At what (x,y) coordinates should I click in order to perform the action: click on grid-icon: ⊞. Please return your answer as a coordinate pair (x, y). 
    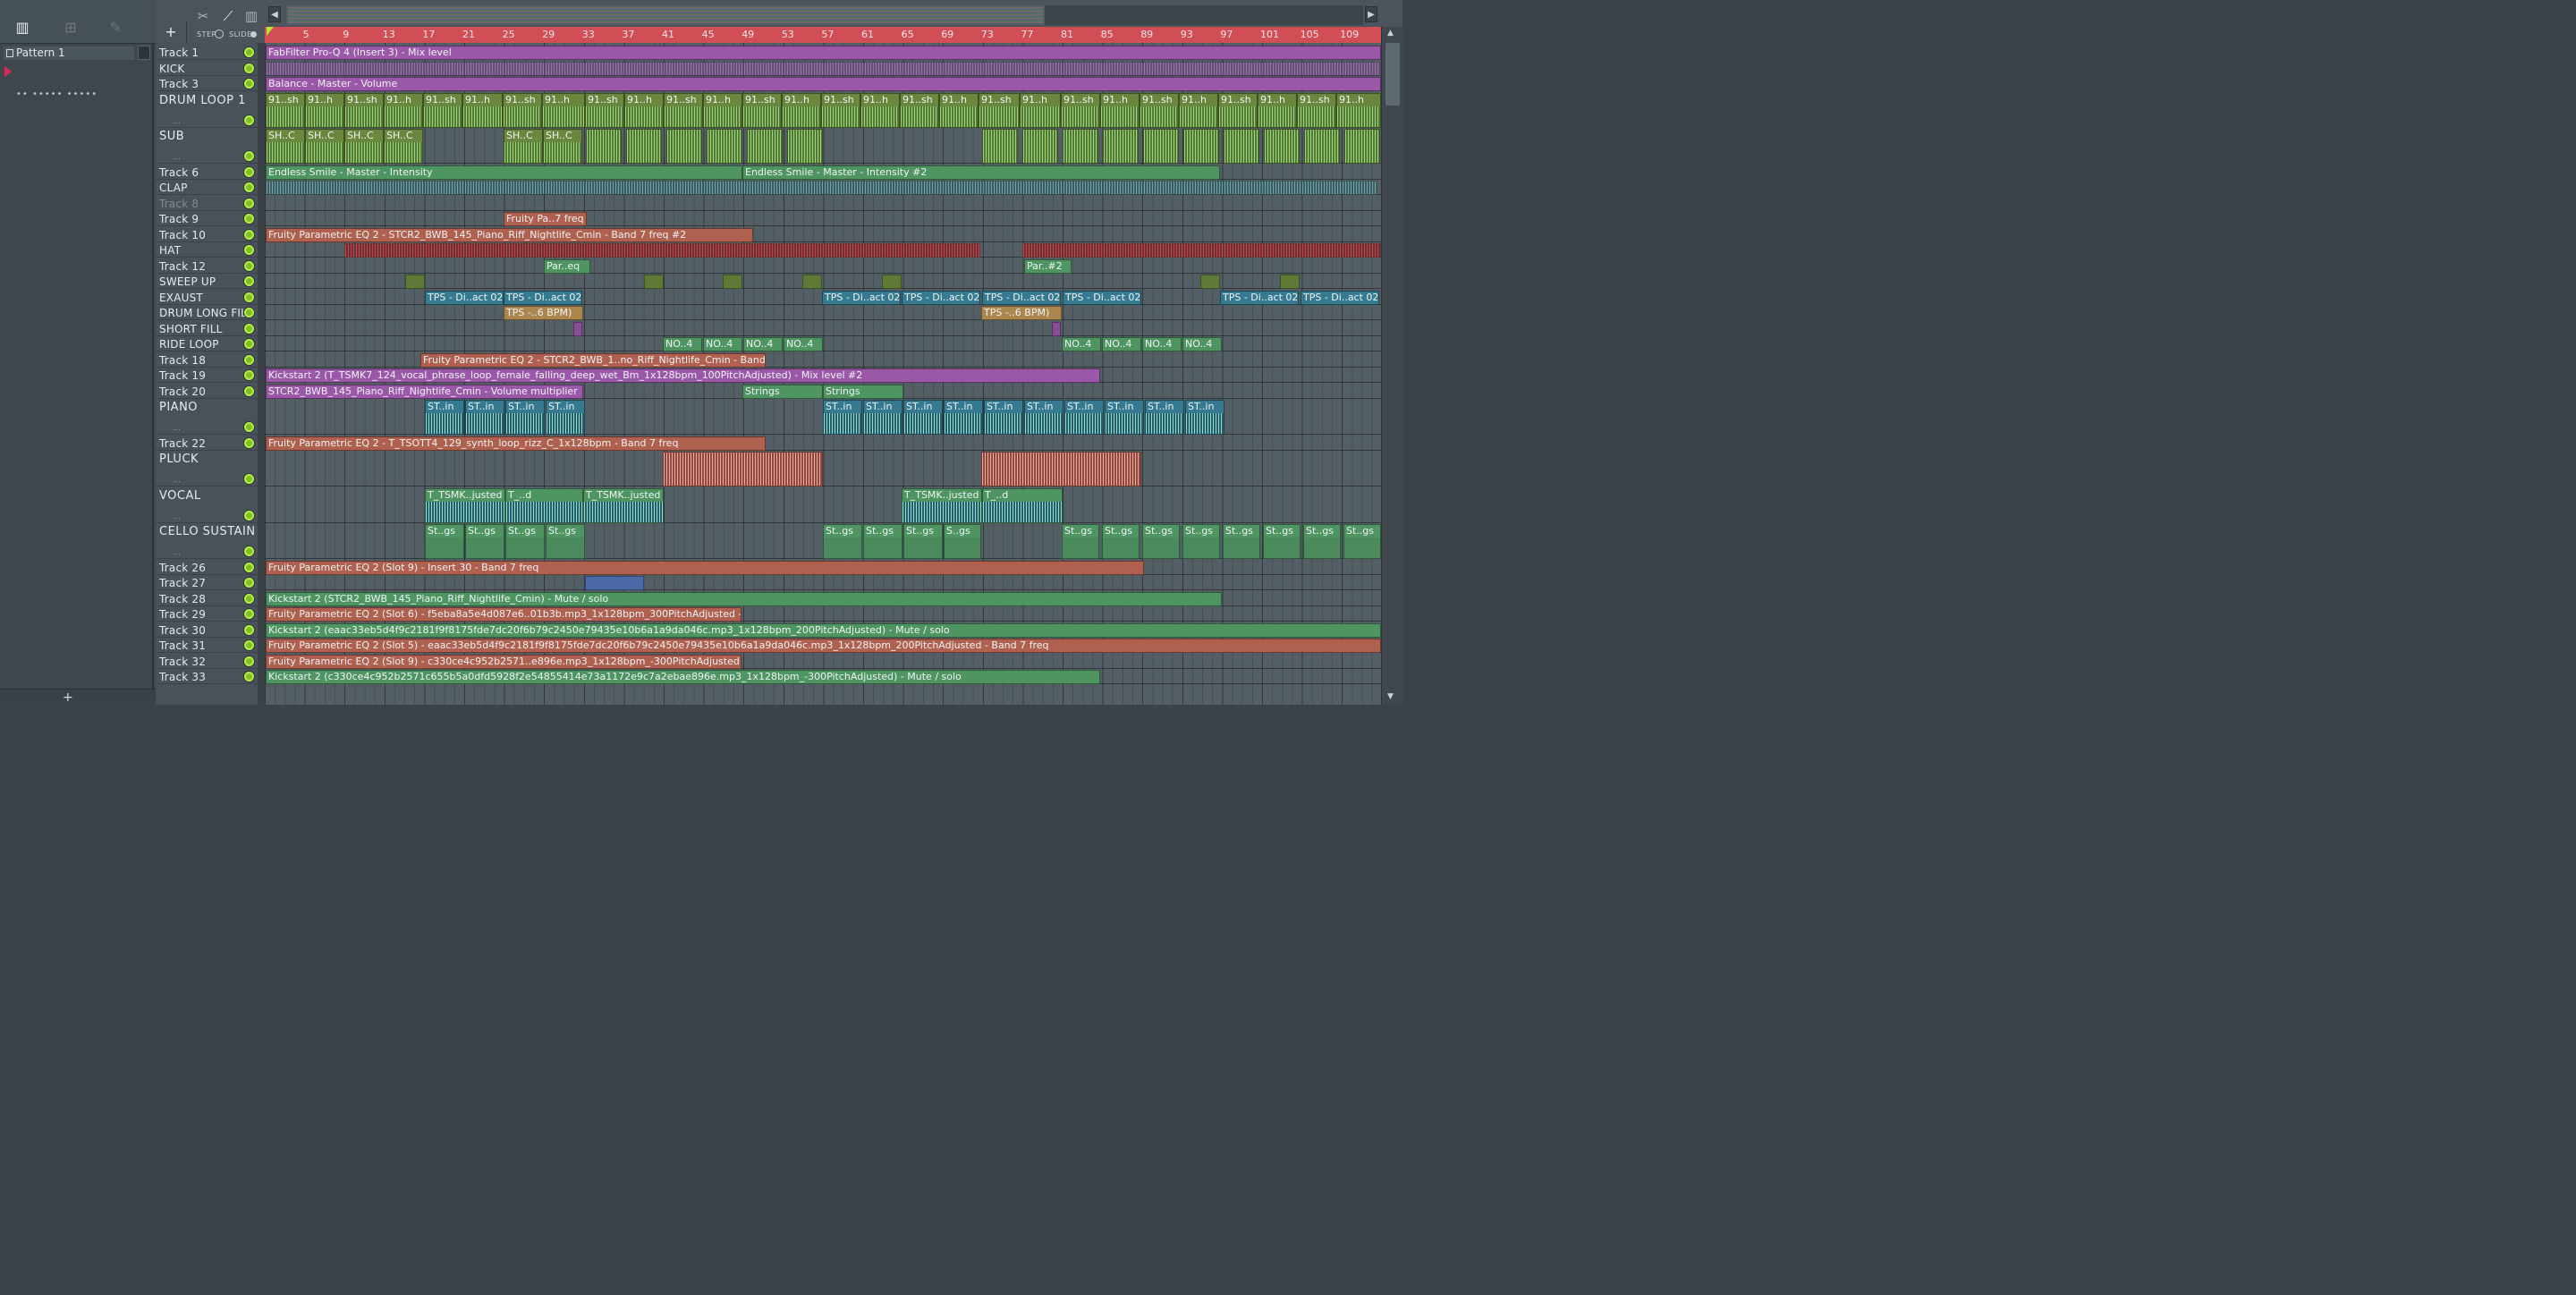
    Looking at the image, I should click on (70, 28).